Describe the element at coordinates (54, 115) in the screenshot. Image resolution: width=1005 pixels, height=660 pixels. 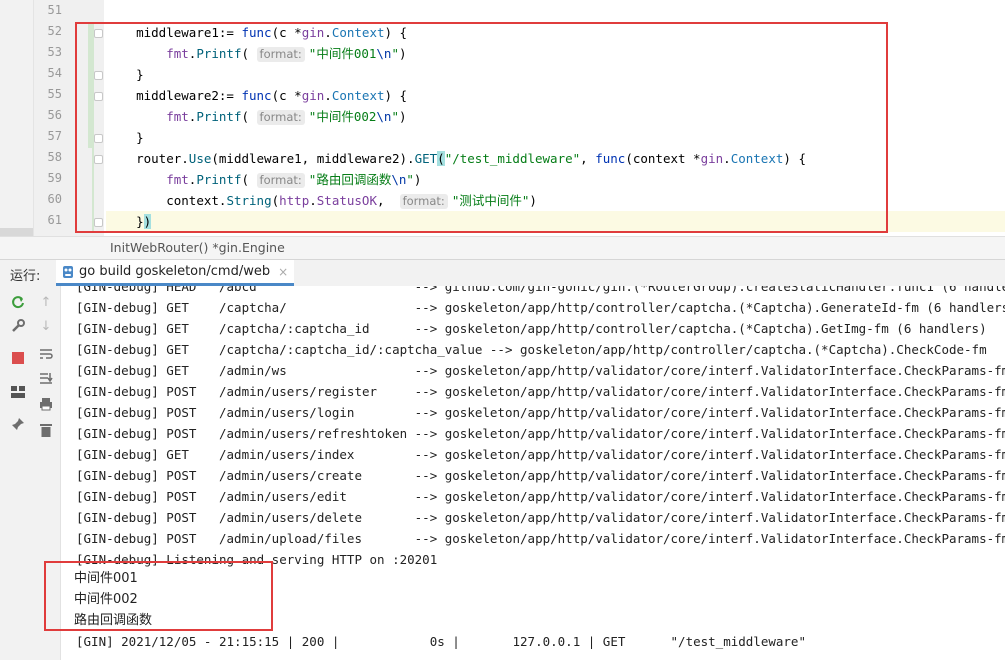
I see `line-number: 56` at that location.